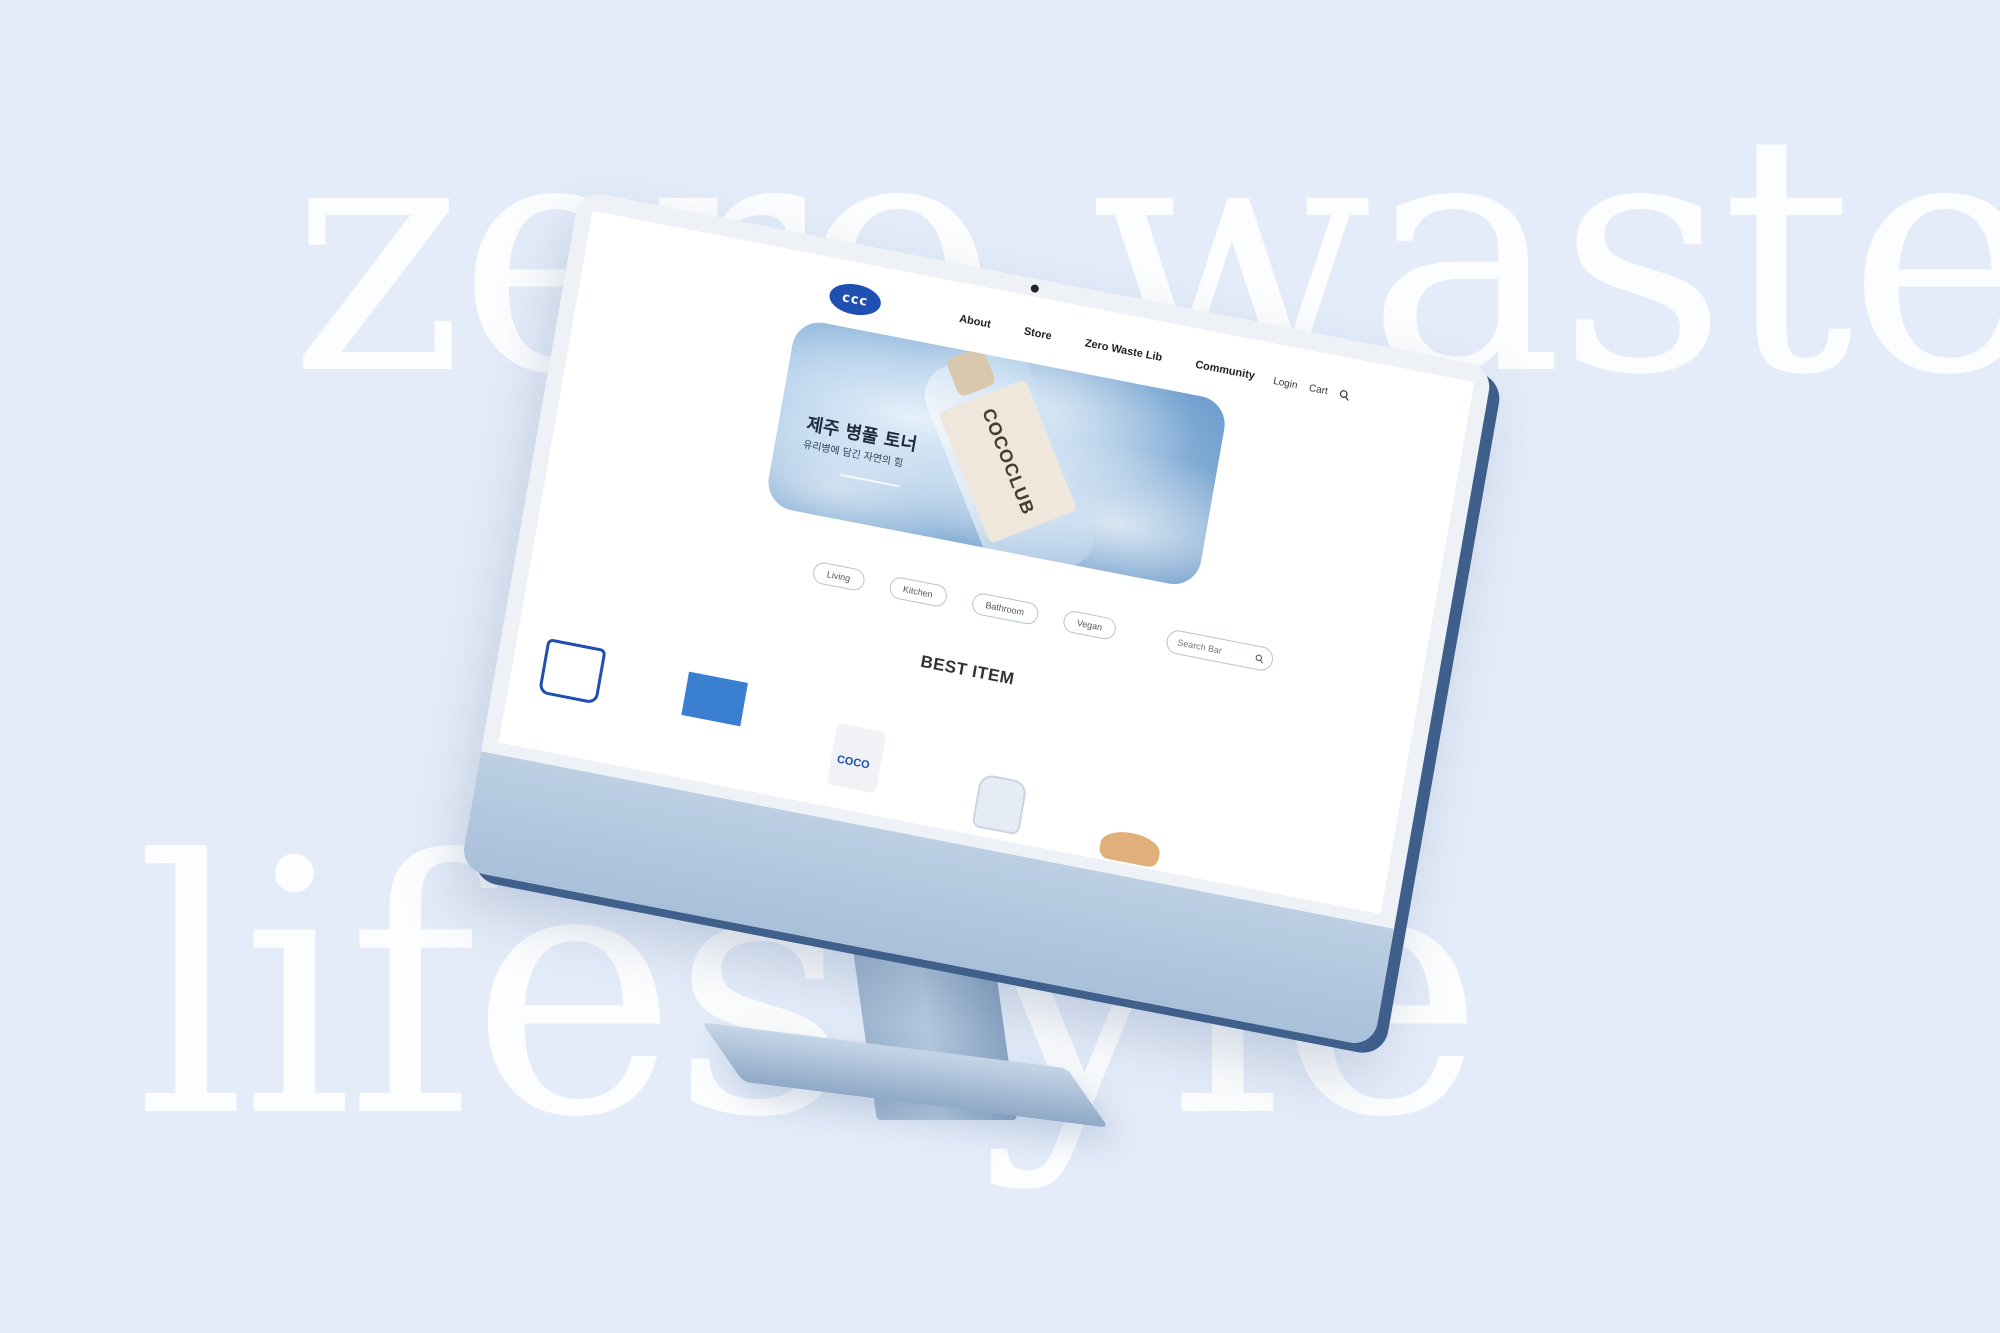 The height and width of the screenshot is (1333, 2000). Describe the element at coordinates (1130, 848) in the screenshot. I see `product-bread` at that location.